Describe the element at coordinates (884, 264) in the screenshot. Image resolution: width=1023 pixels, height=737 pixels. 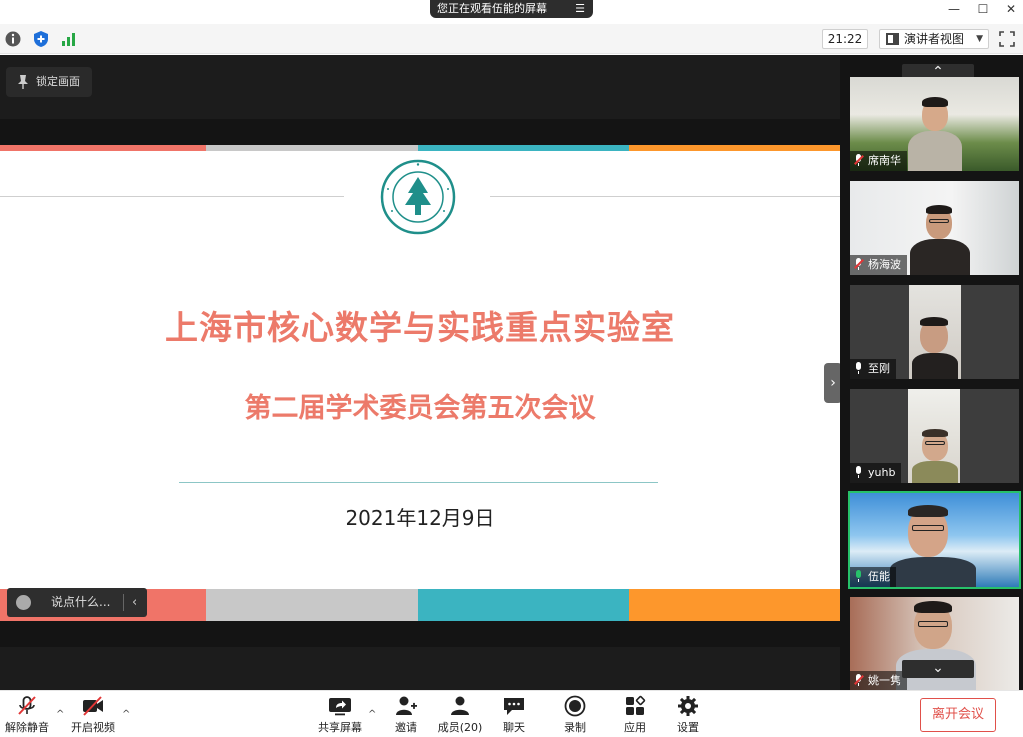
I see `participant-name: 杨海波` at that location.